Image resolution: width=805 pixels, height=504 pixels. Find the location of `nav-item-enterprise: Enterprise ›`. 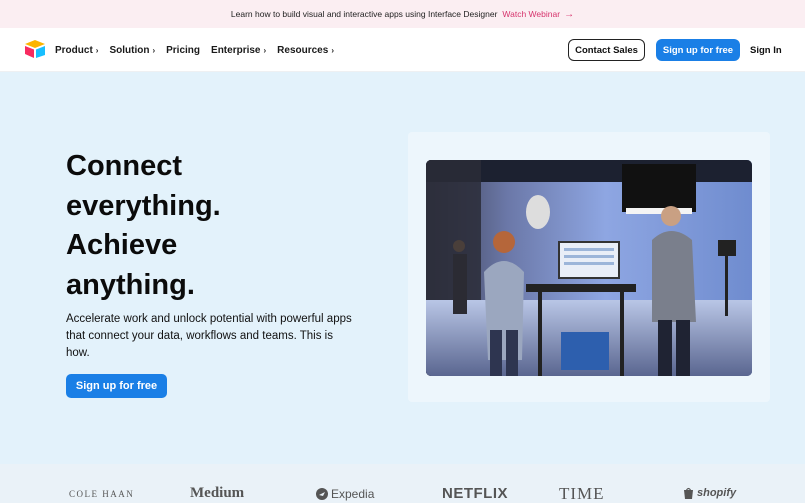

nav-item-enterprise: Enterprise › is located at coordinates (238, 50).